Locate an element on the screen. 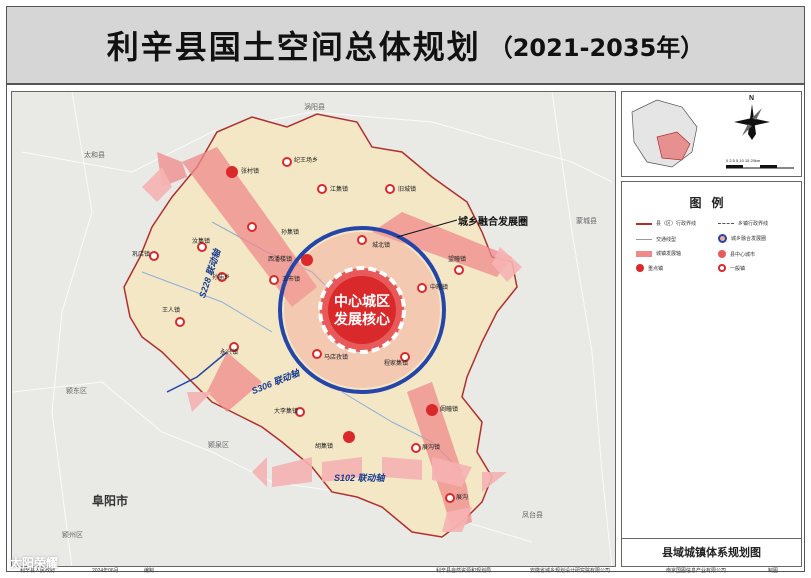 The height and width of the screenshot is (578, 811). town-label-jiwangchang: 纪王场乡 is located at coordinates (306, 161).